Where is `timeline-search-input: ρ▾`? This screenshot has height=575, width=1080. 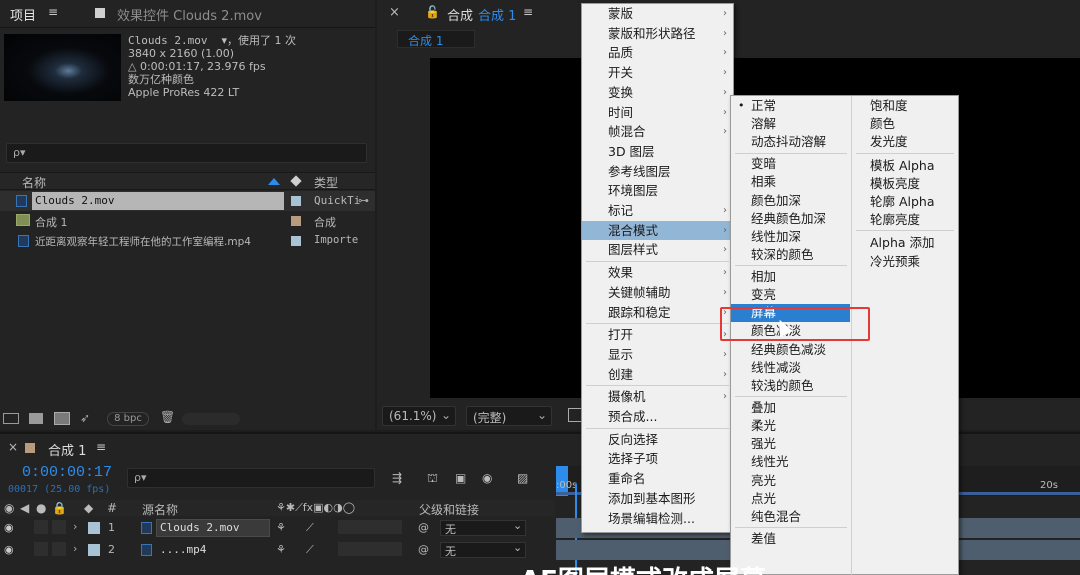
timeline-search-input: ρ▾ is located at coordinates (251, 478).